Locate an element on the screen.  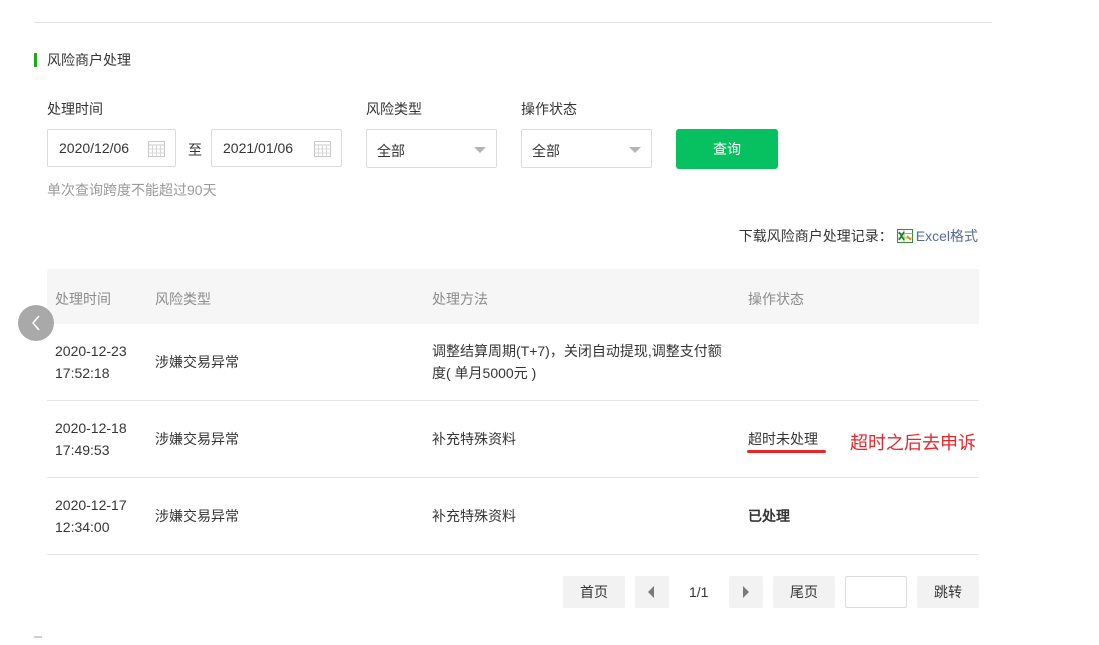
timeout-status-link: 超时未处理 is located at coordinates (783, 439).